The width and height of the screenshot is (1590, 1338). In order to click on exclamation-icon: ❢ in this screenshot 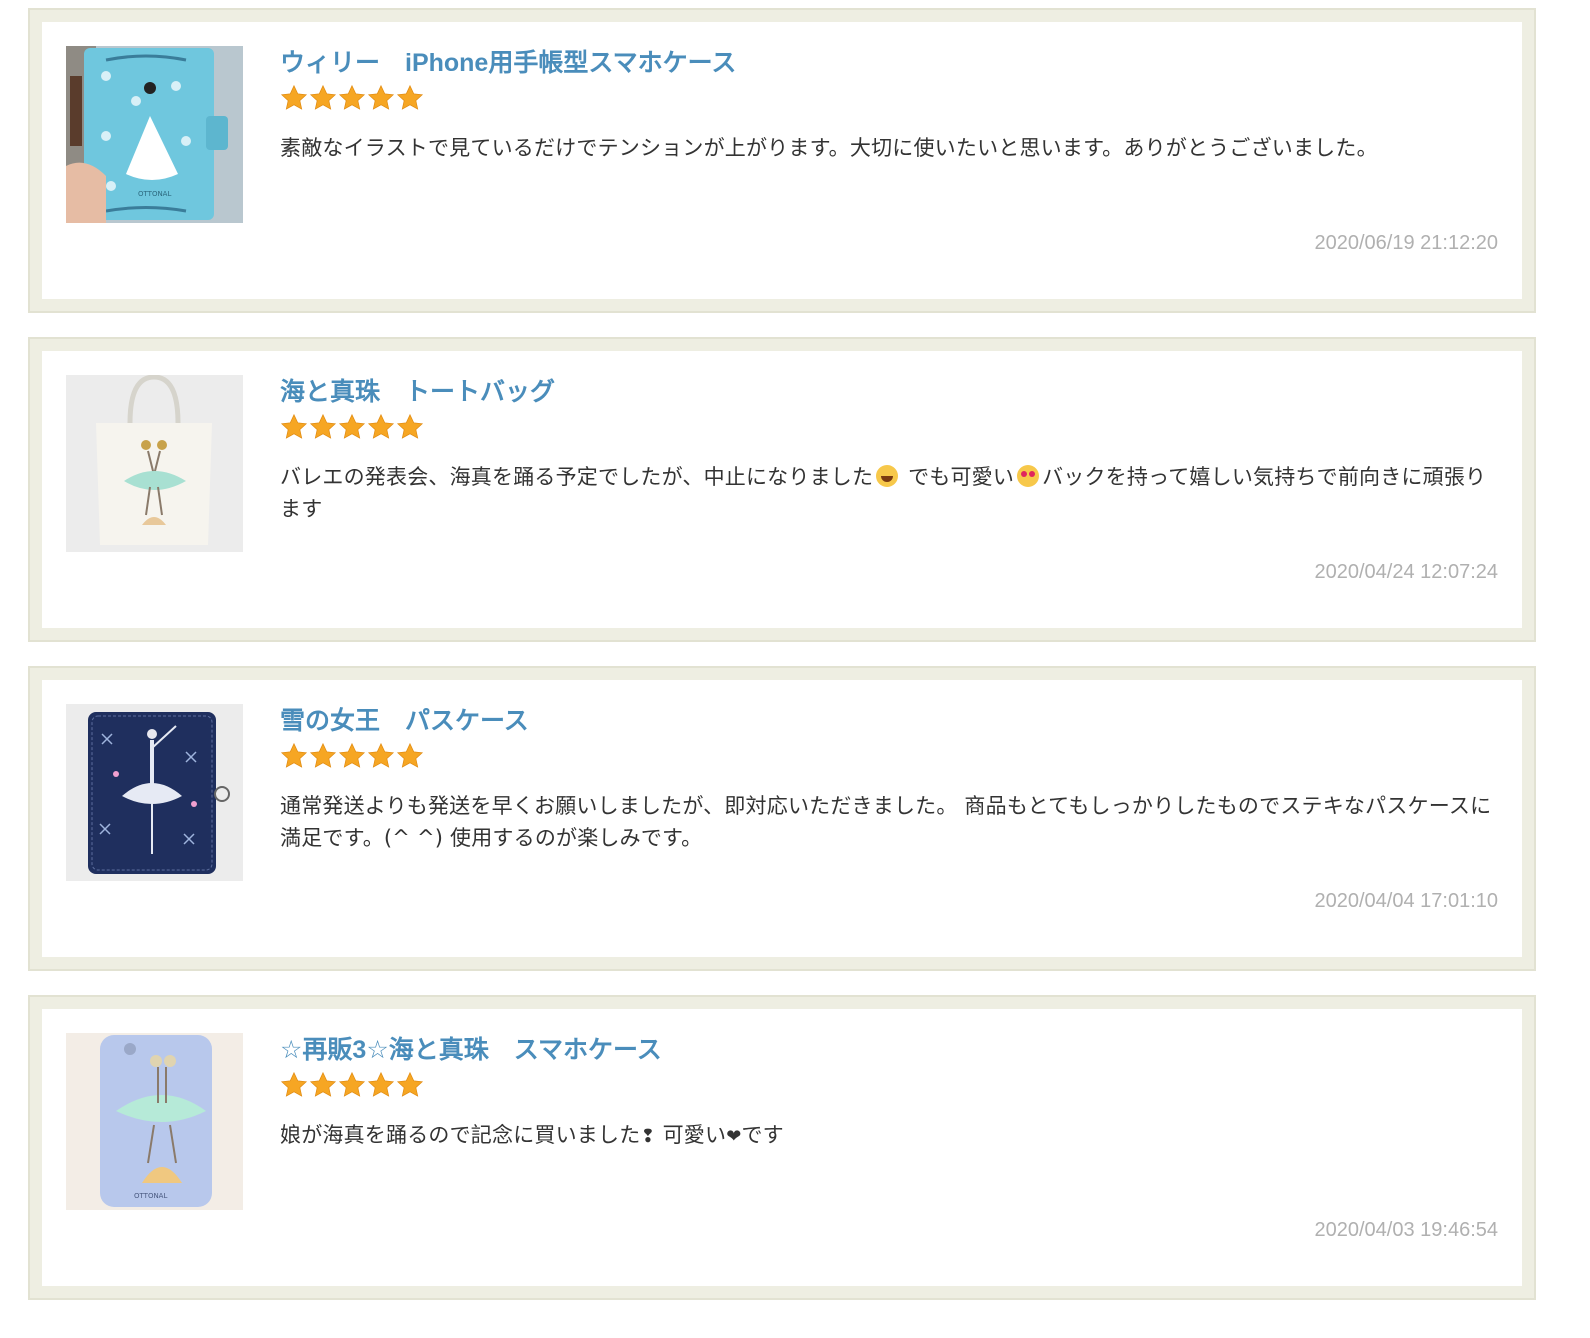, I will do `click(648, 1136)`.